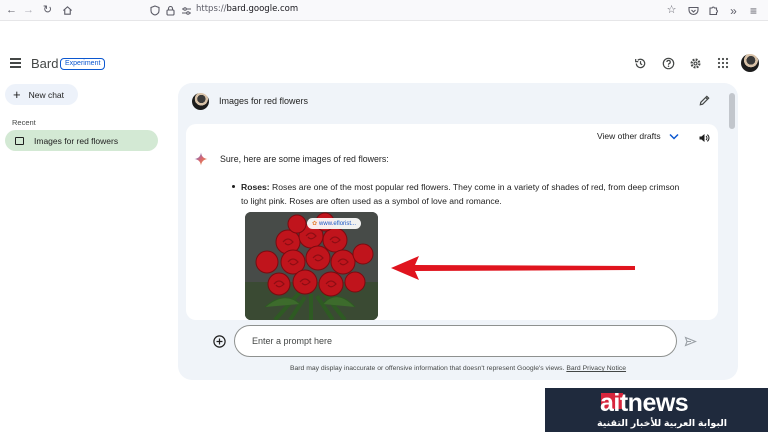  Describe the element at coordinates (45, 63) in the screenshot. I see `brand-name: Bard` at that location.